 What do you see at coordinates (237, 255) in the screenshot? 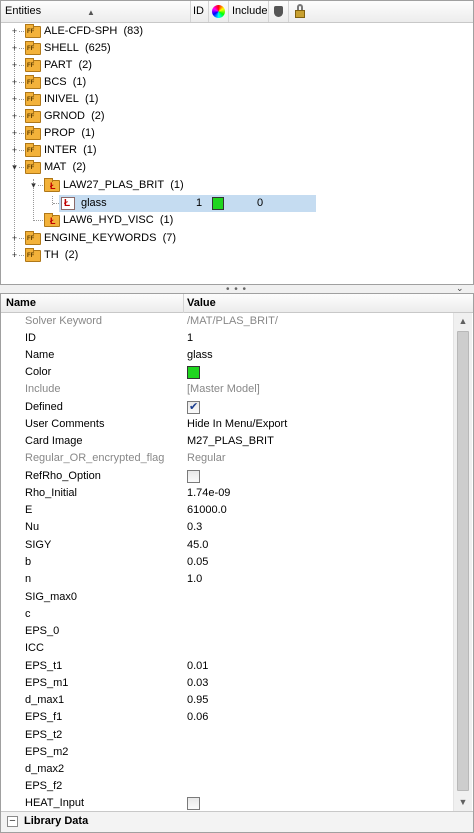
I see `tree-item-th: + FF TH (2)` at bounding box center [237, 255].